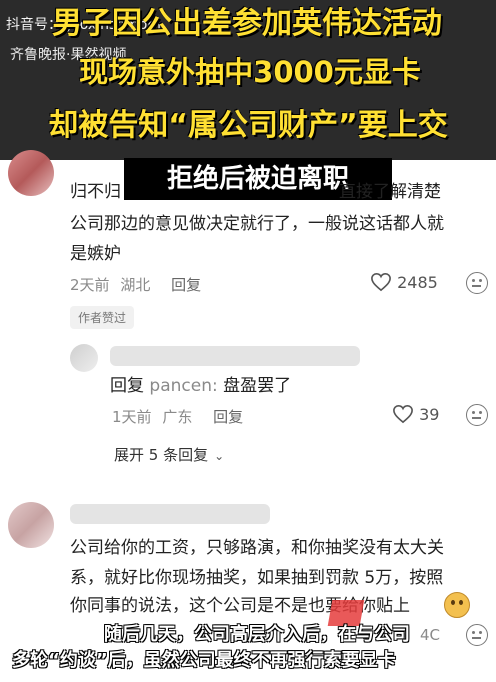 The width and height of the screenshot is (496, 682). What do you see at coordinates (201, 386) in the screenshot?
I see `reply-text: 回复 pancen: 盘盈罢了` at bounding box center [201, 386].